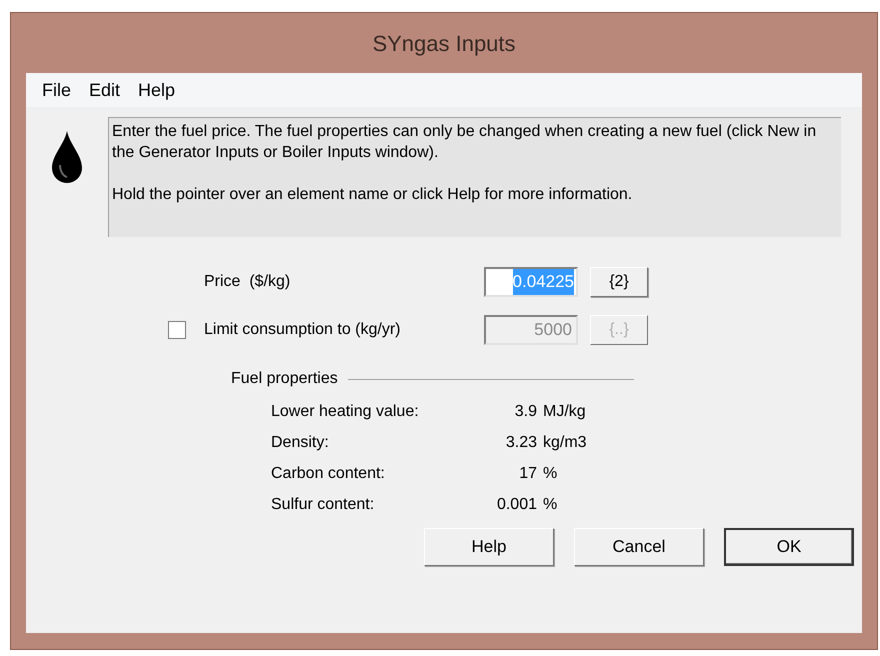  Describe the element at coordinates (57, 90) in the screenshot. I see `menu-item: File` at that location.